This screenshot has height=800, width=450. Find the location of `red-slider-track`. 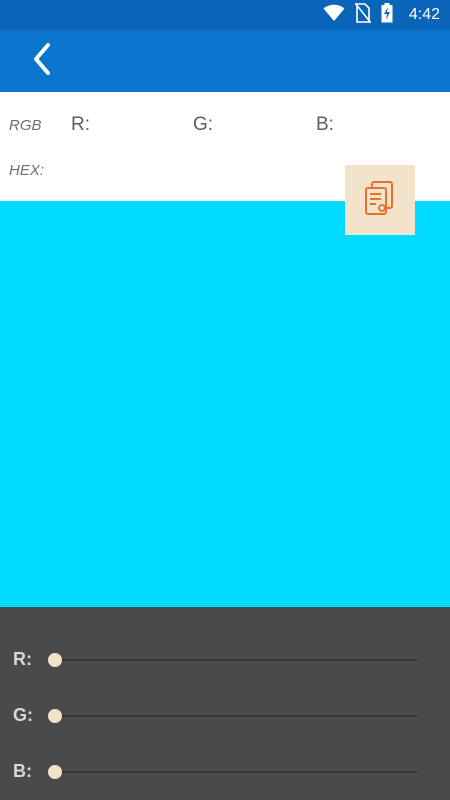

red-slider-track is located at coordinates (236, 660).